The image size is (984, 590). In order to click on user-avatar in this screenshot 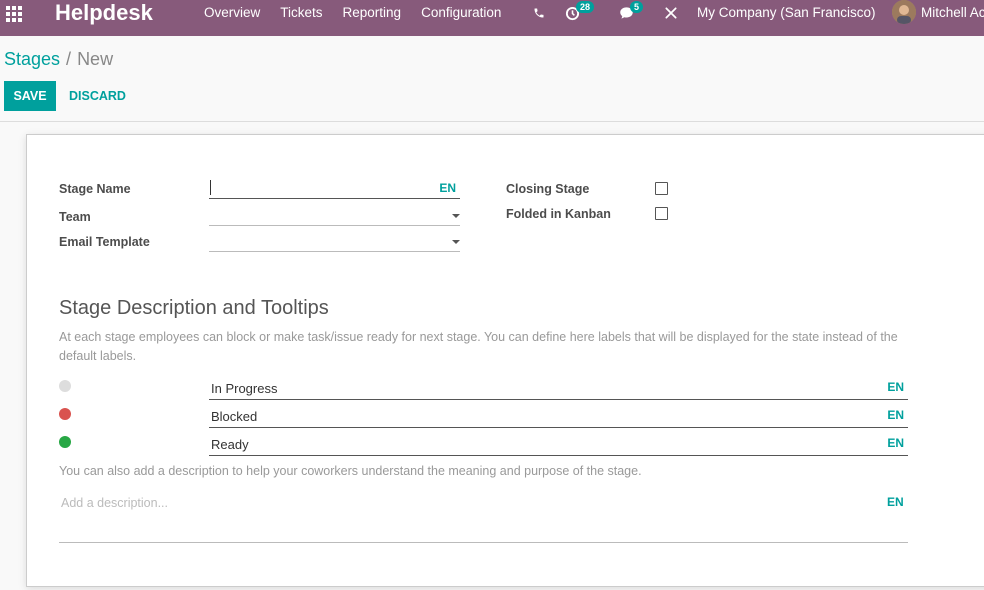, I will do `click(904, 12)`.